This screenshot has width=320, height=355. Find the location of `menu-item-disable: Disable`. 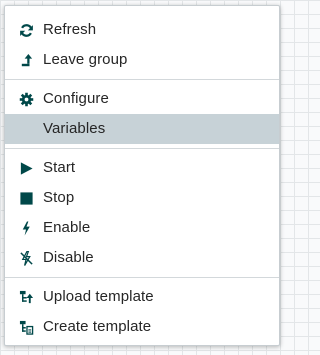

menu-item-disable: Disable is located at coordinates (142, 258).